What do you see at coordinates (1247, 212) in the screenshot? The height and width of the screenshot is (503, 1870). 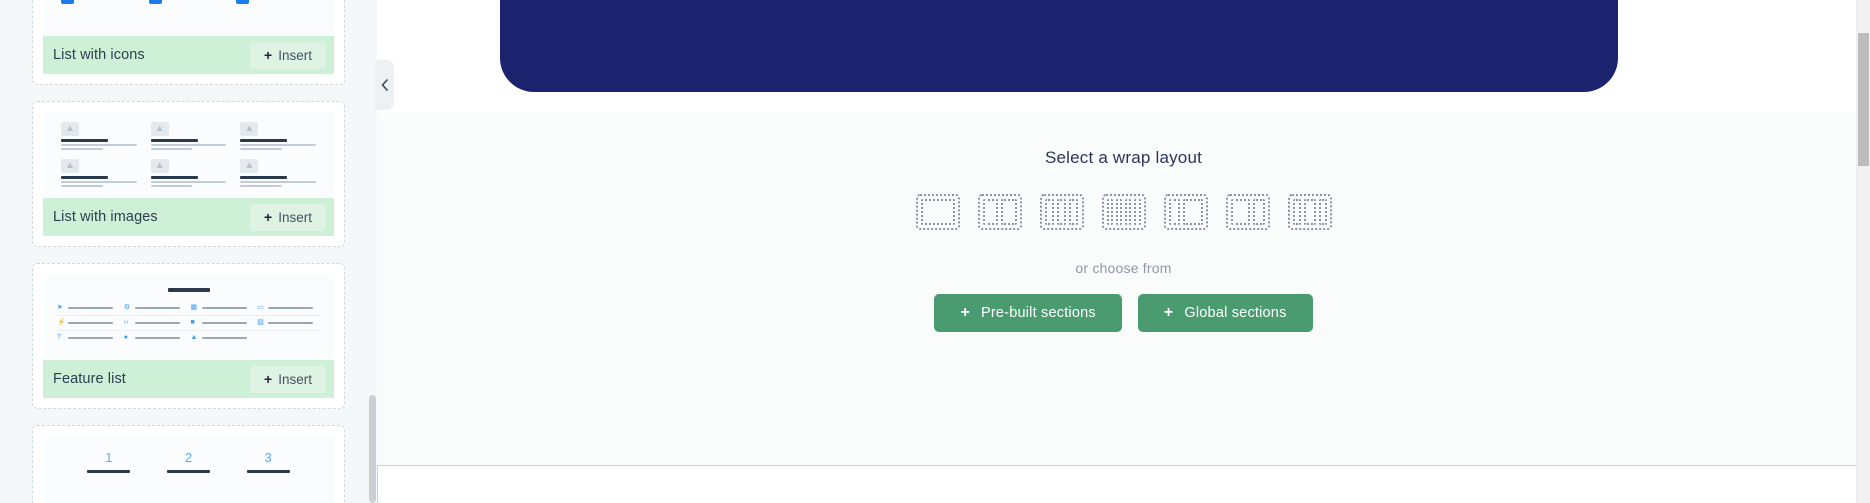 I see `layout-twothirds-third` at bounding box center [1247, 212].